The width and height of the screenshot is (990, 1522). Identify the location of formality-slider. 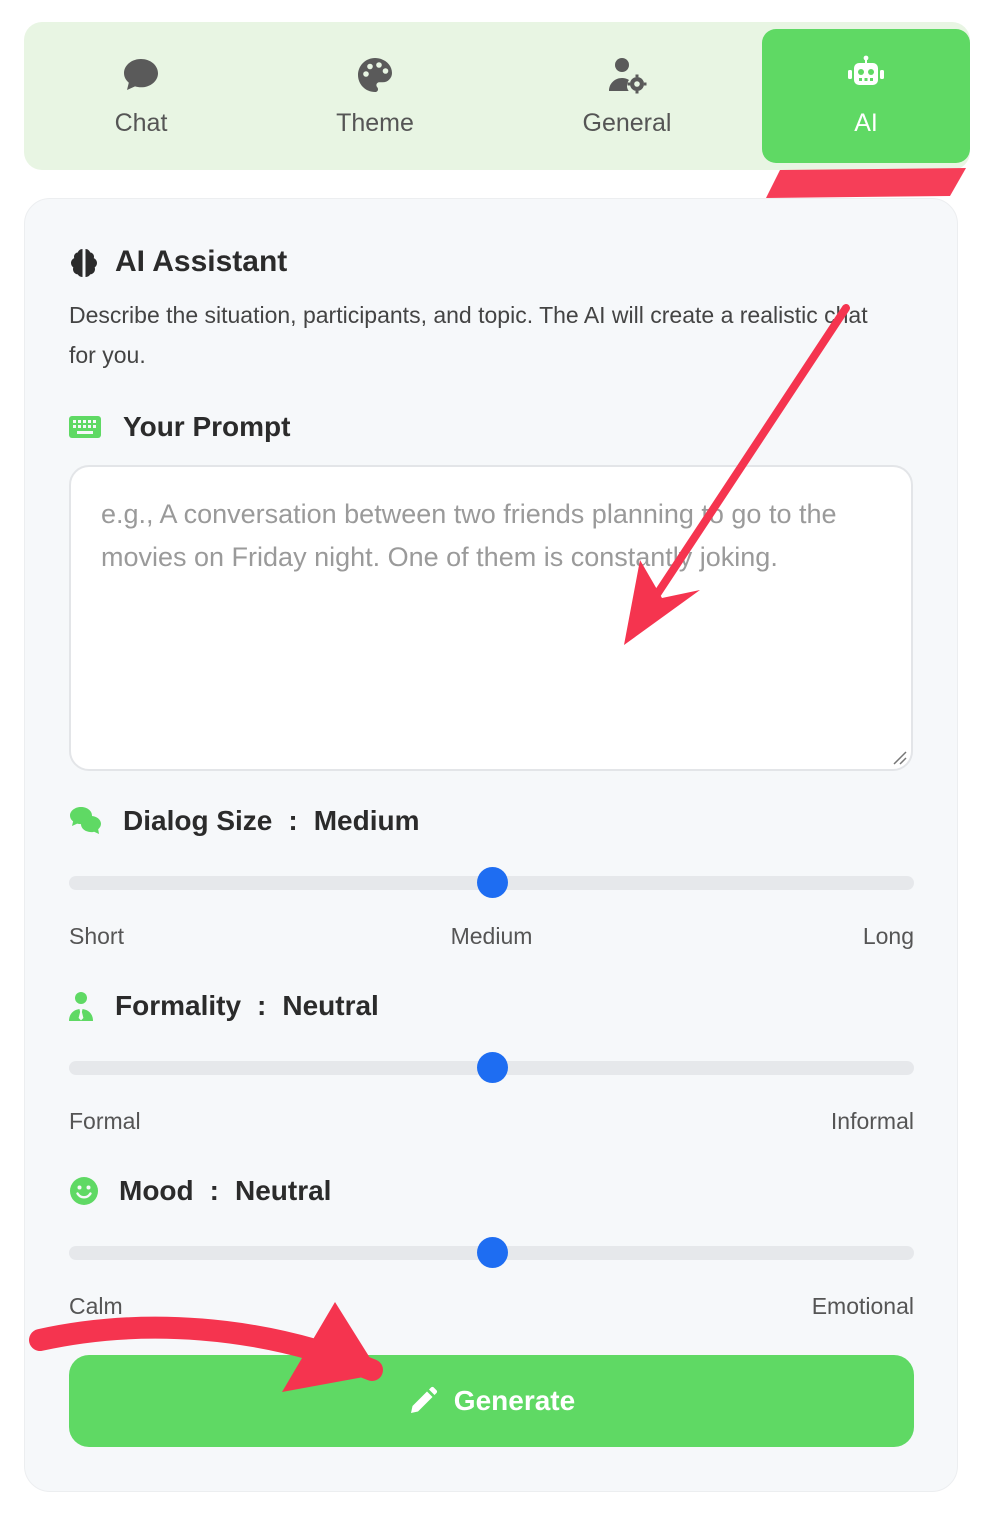
(491, 1067).